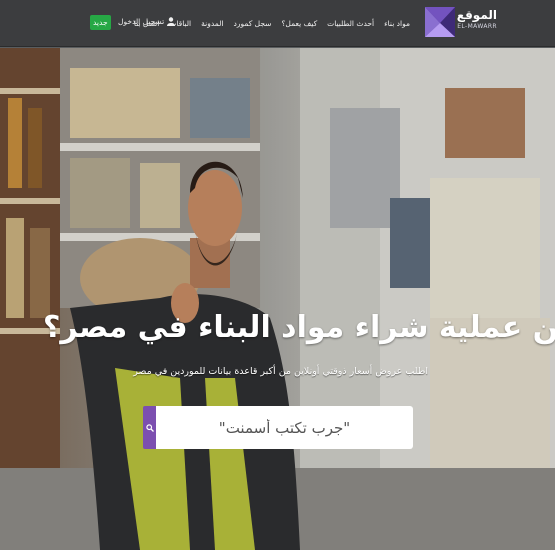 Image resolution: width=555 pixels, height=550 pixels. What do you see at coordinates (212, 23) in the screenshot?
I see `nav-item-blog: المدونة` at bounding box center [212, 23].